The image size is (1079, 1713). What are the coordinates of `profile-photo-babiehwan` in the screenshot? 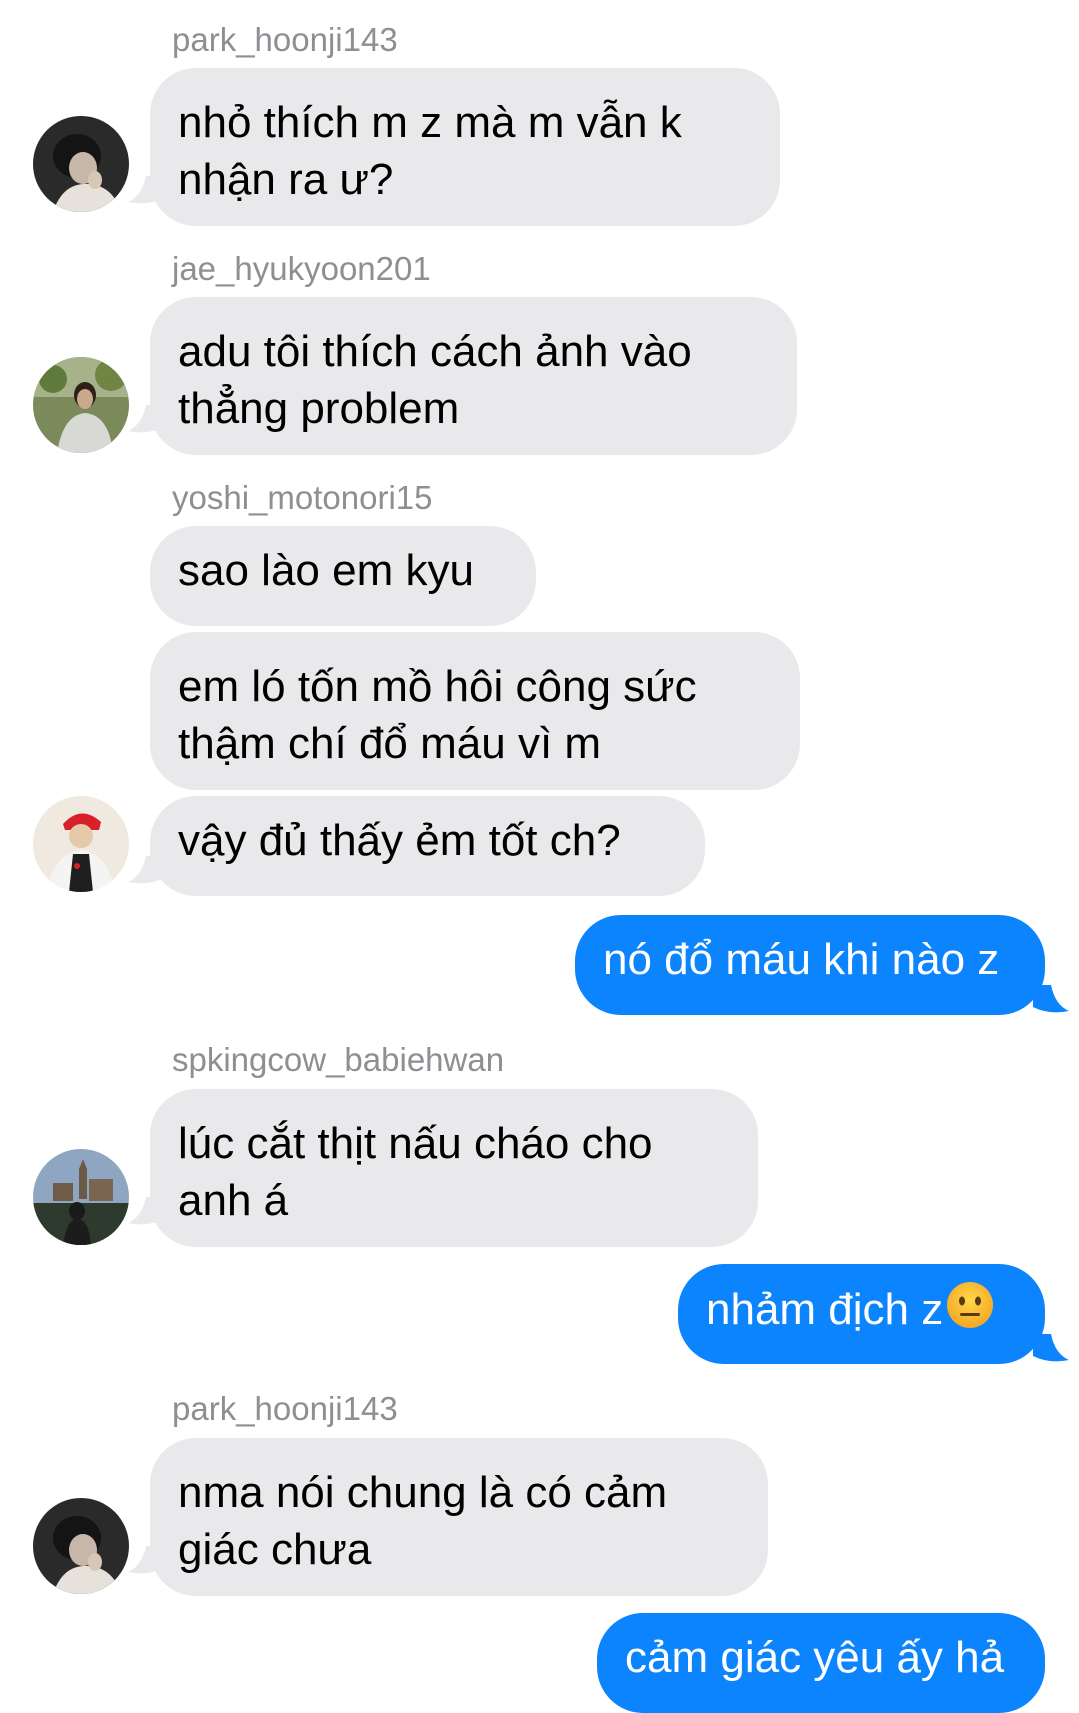 It's located at (81, 1197).